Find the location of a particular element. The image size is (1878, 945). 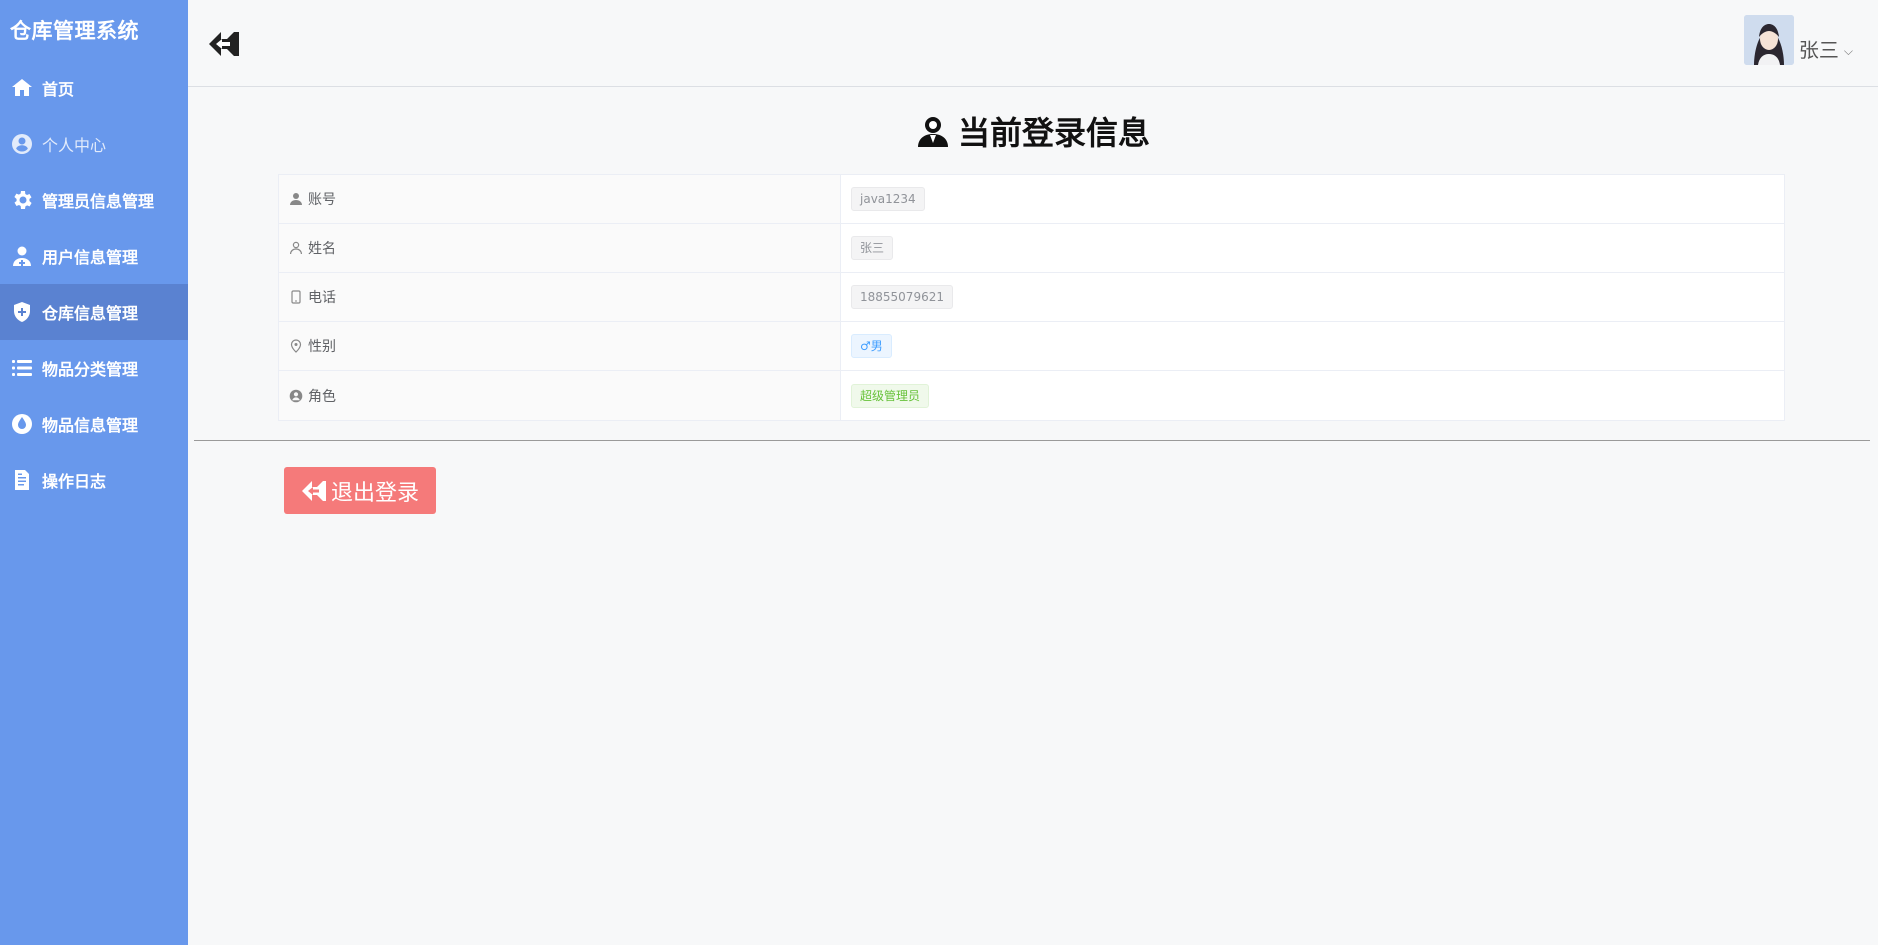

sidebar-item-admin-management: 管理员信息管理 is located at coordinates (94, 200).